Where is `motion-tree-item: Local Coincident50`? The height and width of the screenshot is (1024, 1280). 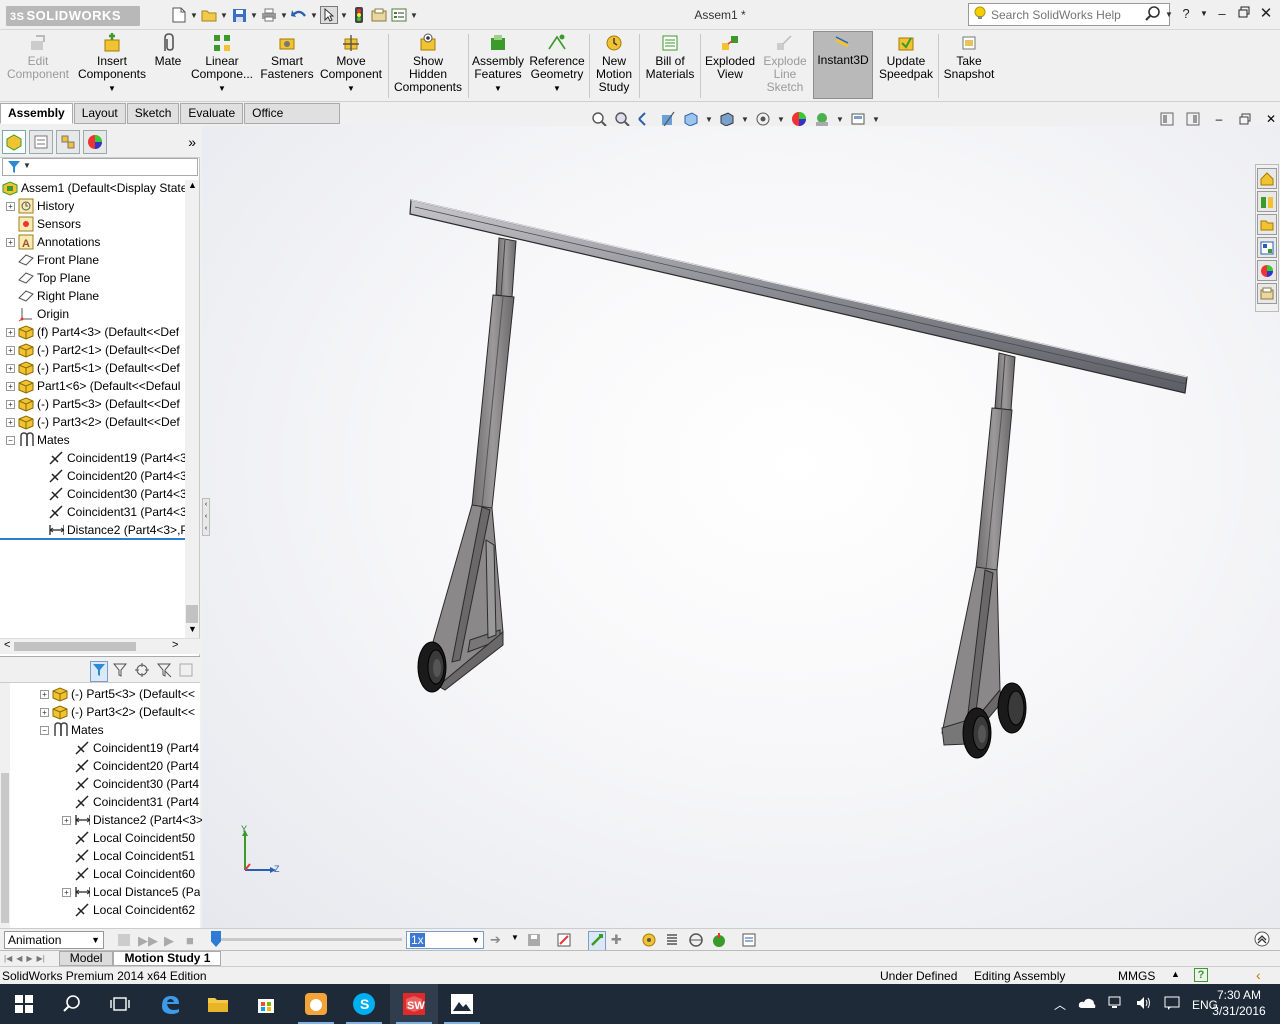 motion-tree-item: Local Coincident50 is located at coordinates (128, 838).